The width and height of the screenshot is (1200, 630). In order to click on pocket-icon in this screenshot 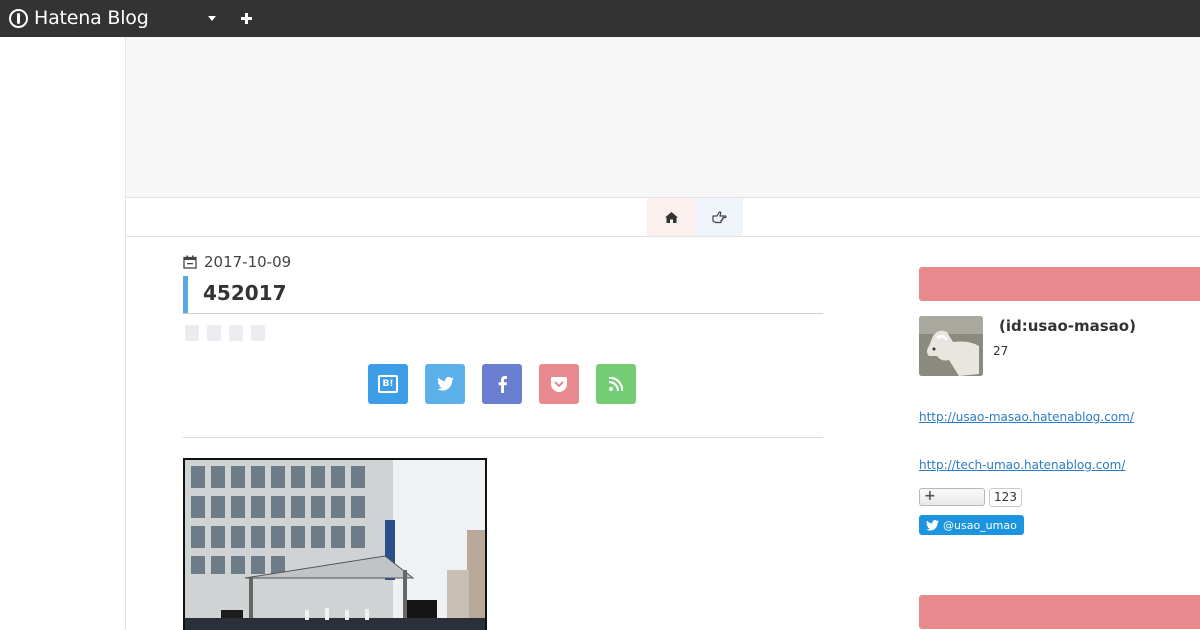, I will do `click(559, 384)`.